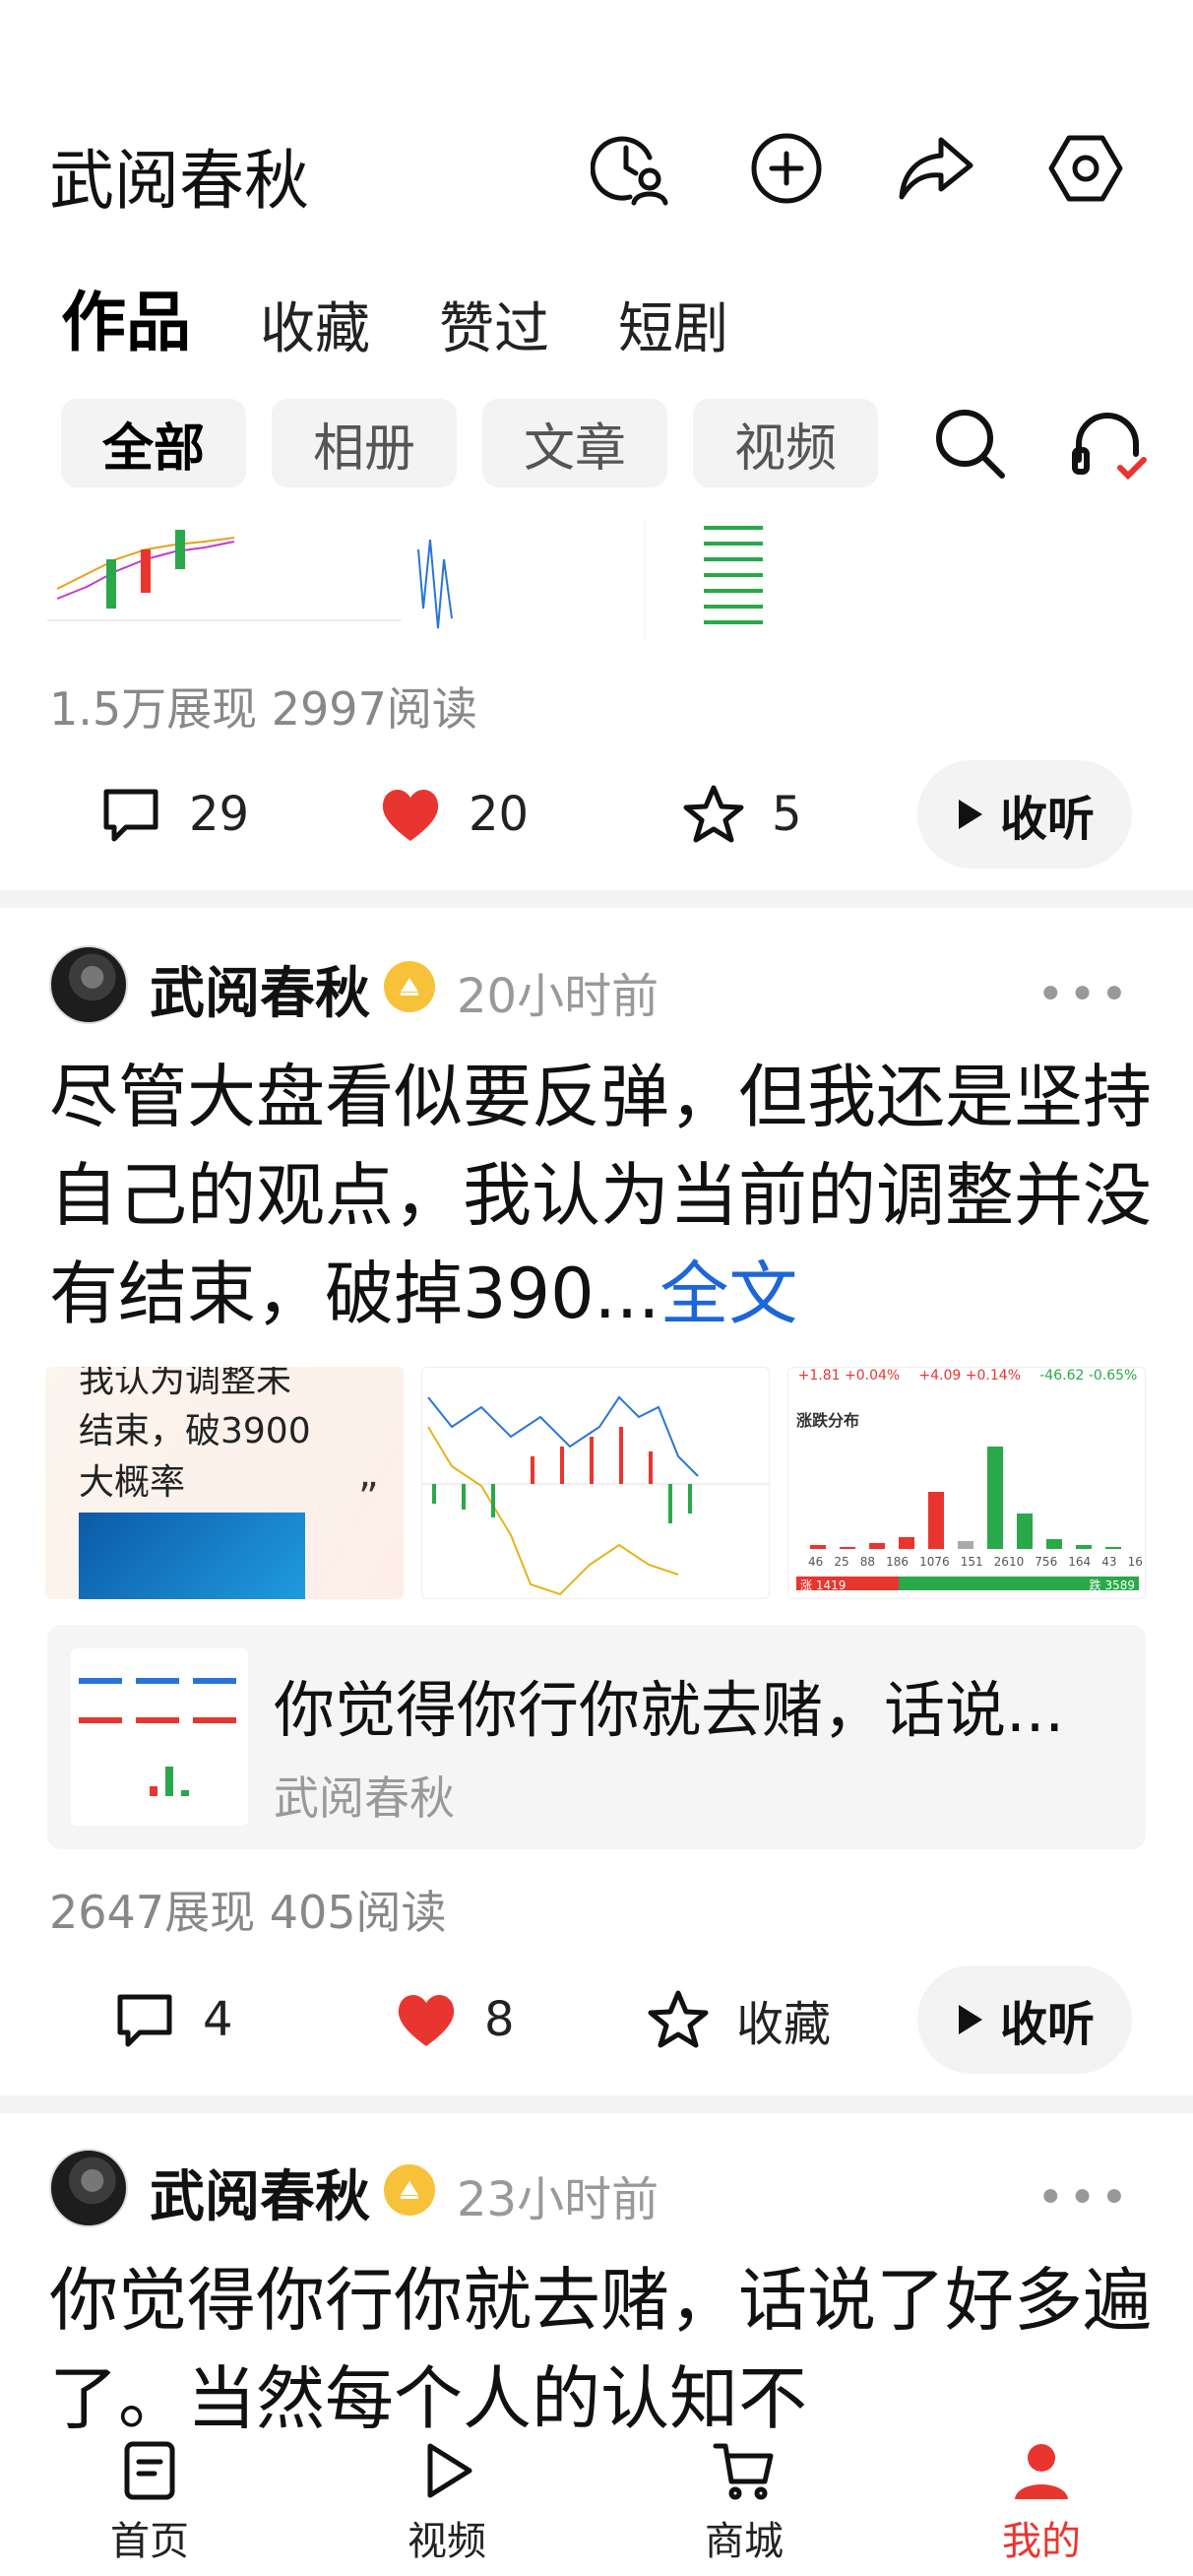 This screenshot has width=1193, height=2576. I want to click on headset-icon, so click(1107, 443).